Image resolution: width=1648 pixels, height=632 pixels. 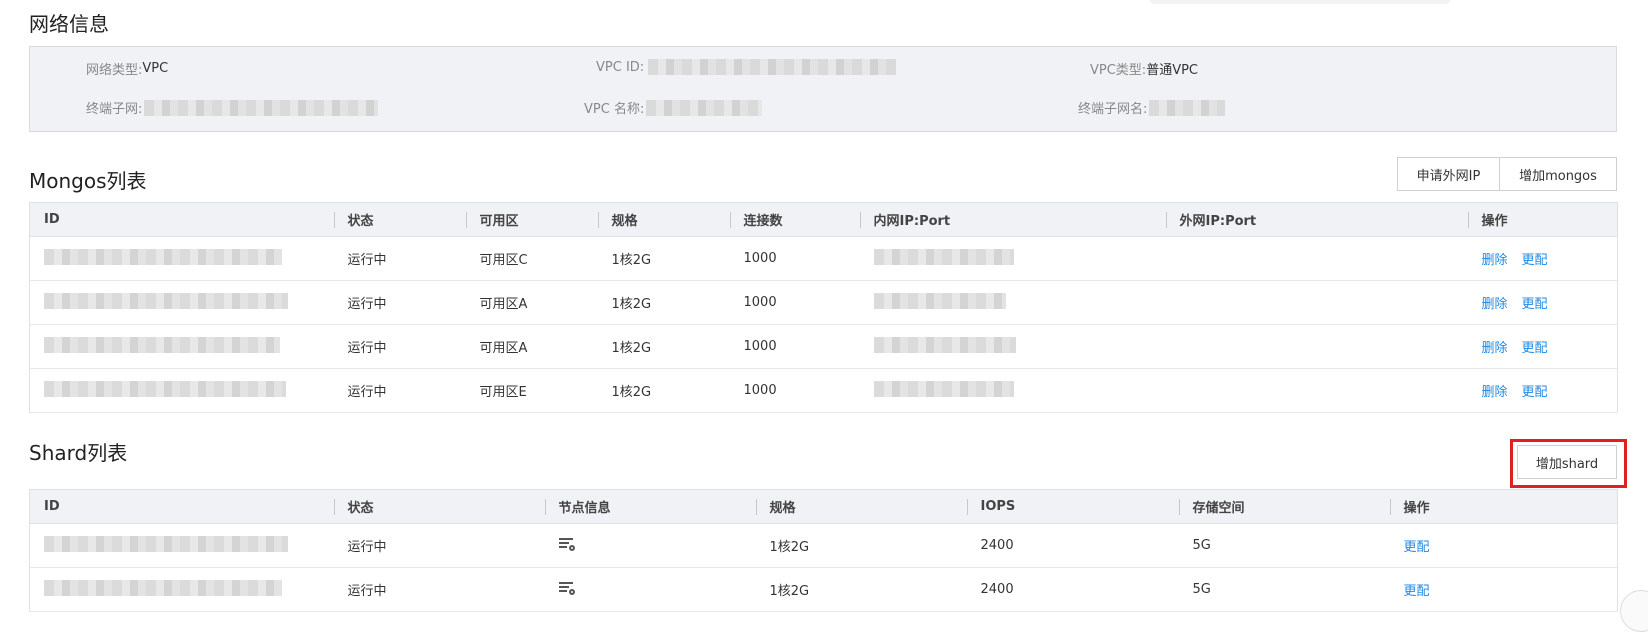 I want to click on shard-spec-cell: 1核2G, so click(x=861, y=545).